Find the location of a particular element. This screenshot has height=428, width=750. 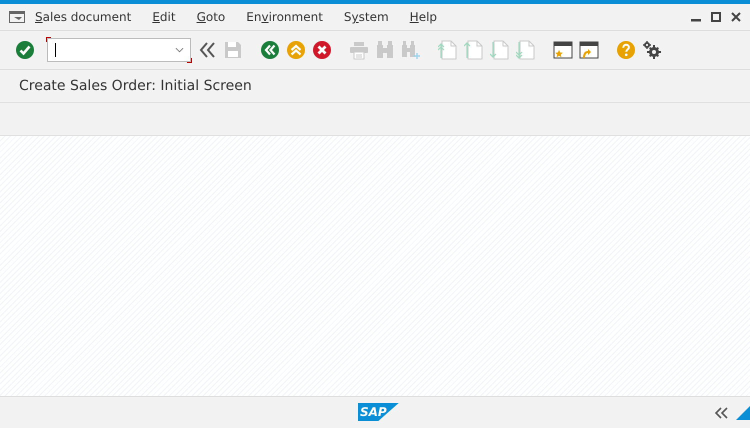

menu-item: Edit is located at coordinates (164, 17).